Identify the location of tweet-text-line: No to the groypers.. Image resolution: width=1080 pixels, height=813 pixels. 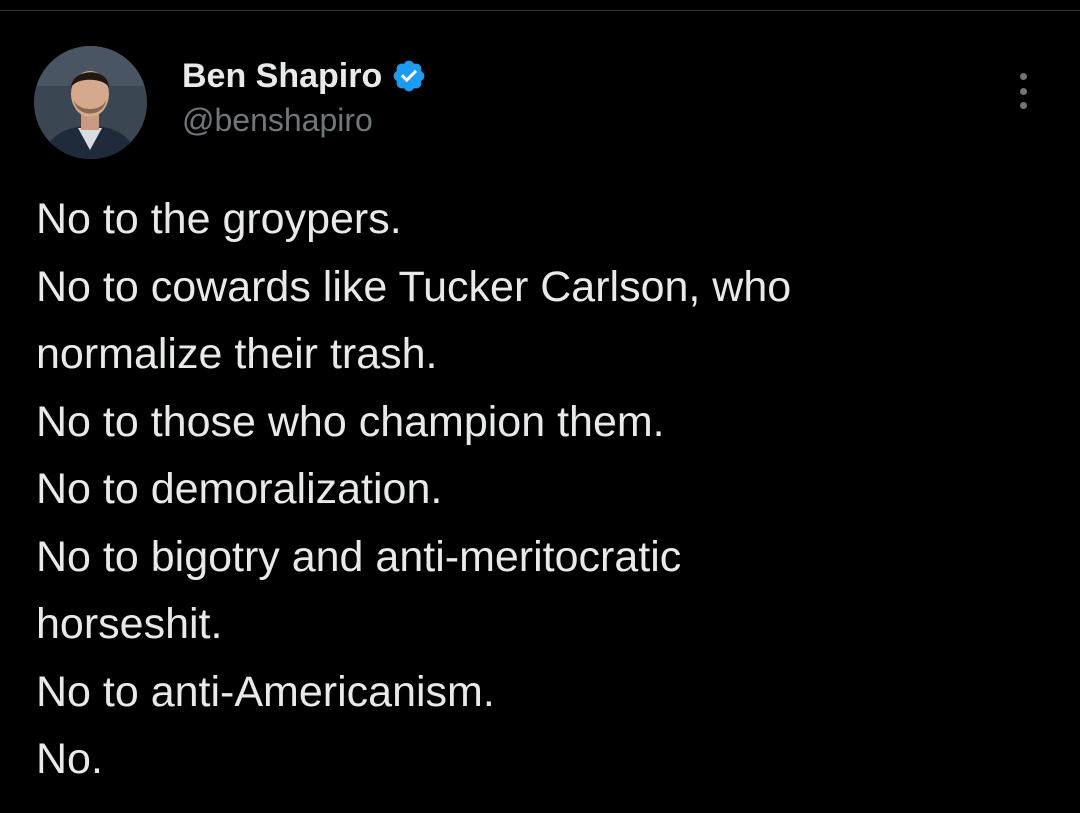
(219, 219).